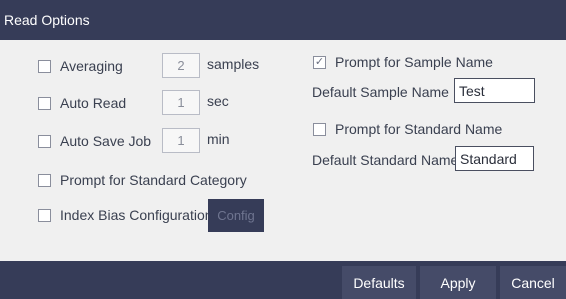 This screenshot has width=566, height=299. I want to click on default-sample-name-label: Default Sample Name, so click(380, 92).